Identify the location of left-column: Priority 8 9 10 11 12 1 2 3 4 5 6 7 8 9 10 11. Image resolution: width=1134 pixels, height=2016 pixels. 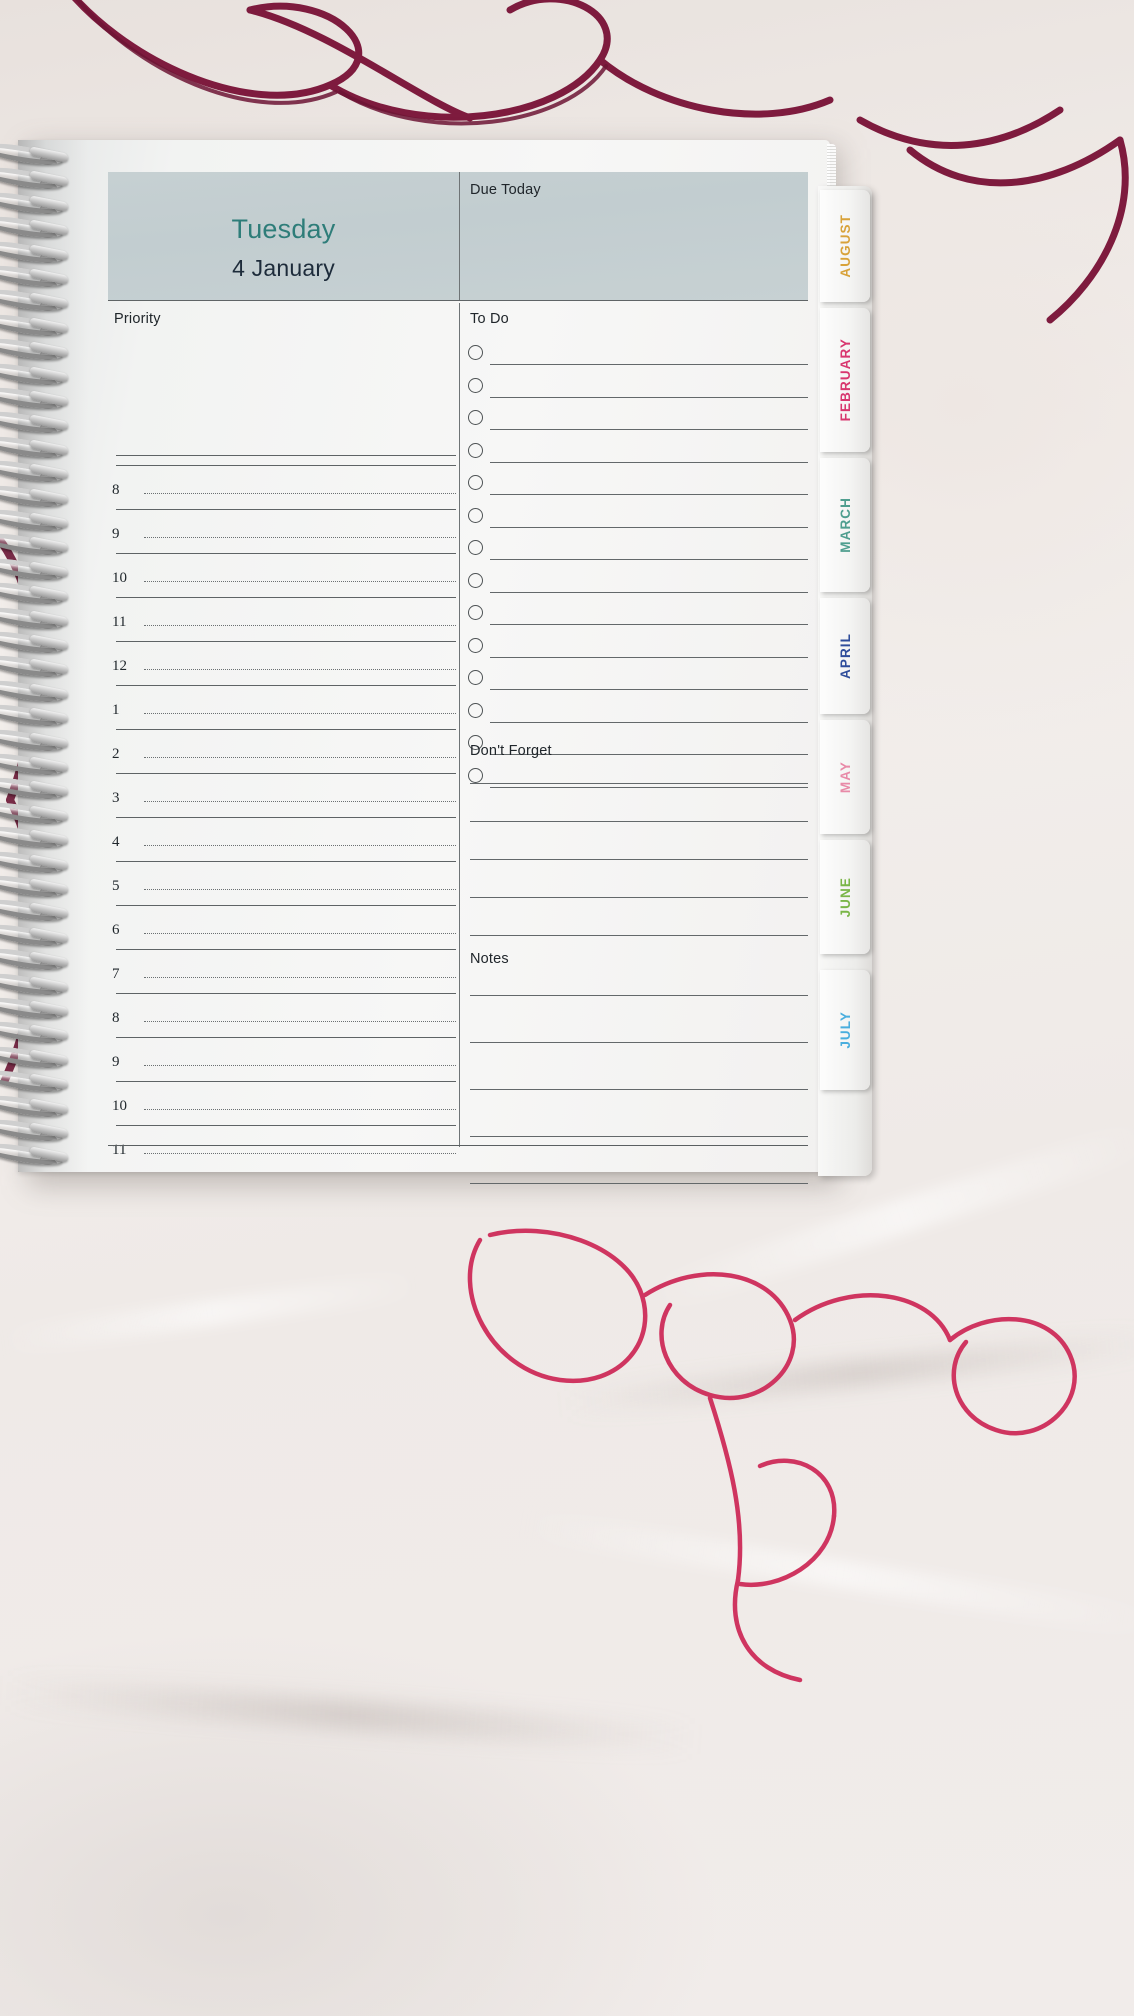
(284, 730).